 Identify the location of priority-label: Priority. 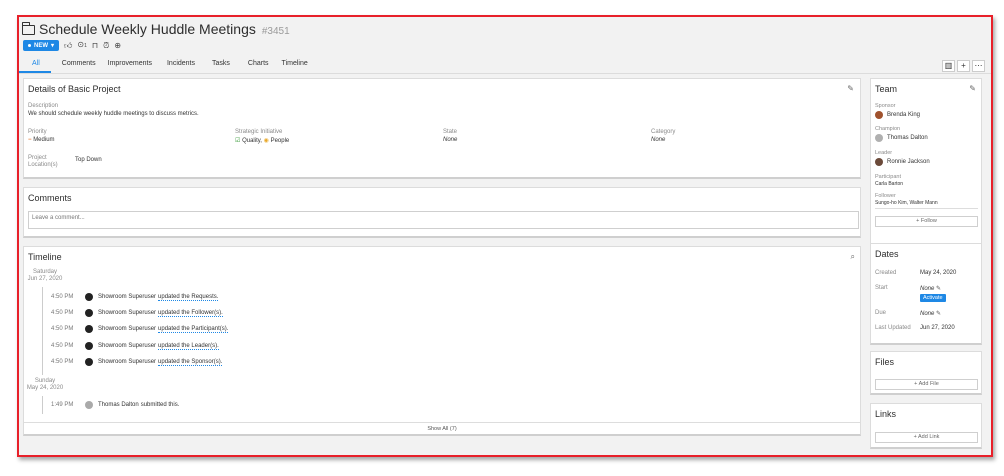
(37, 132).